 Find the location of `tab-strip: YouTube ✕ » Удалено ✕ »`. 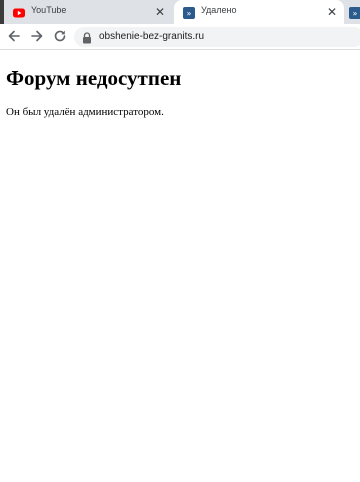

tab-strip: YouTube ✕ » Удалено ✕ » is located at coordinates (180, 12).